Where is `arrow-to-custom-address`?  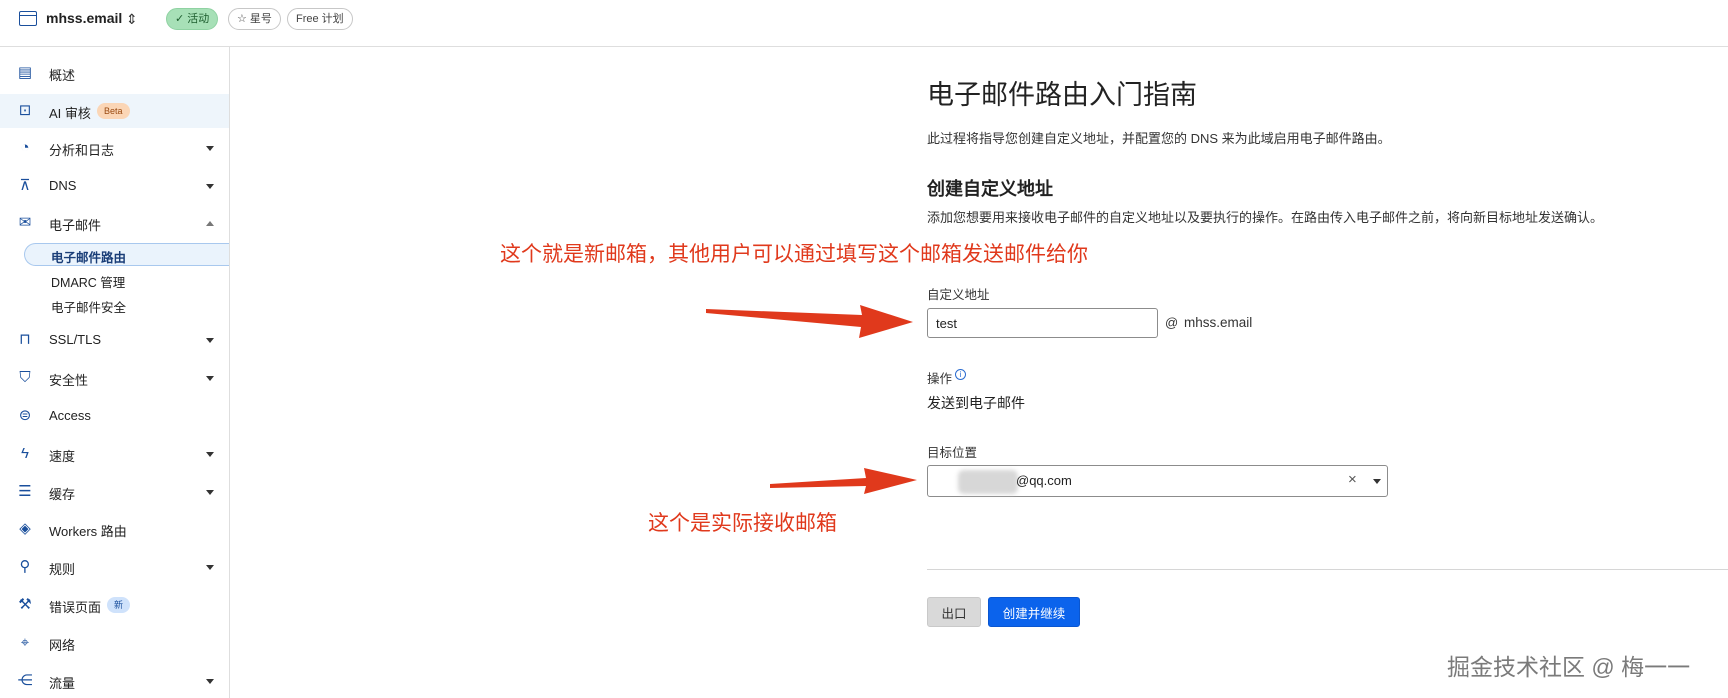
arrow-to-custom-address is located at coordinates (809, 321).